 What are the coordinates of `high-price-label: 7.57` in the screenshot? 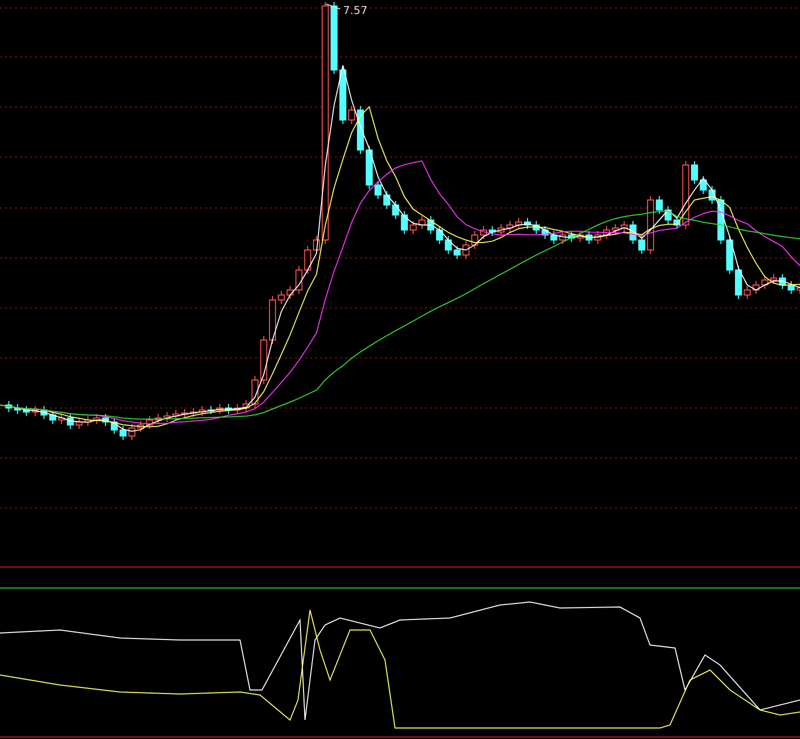 It's located at (355, 10).